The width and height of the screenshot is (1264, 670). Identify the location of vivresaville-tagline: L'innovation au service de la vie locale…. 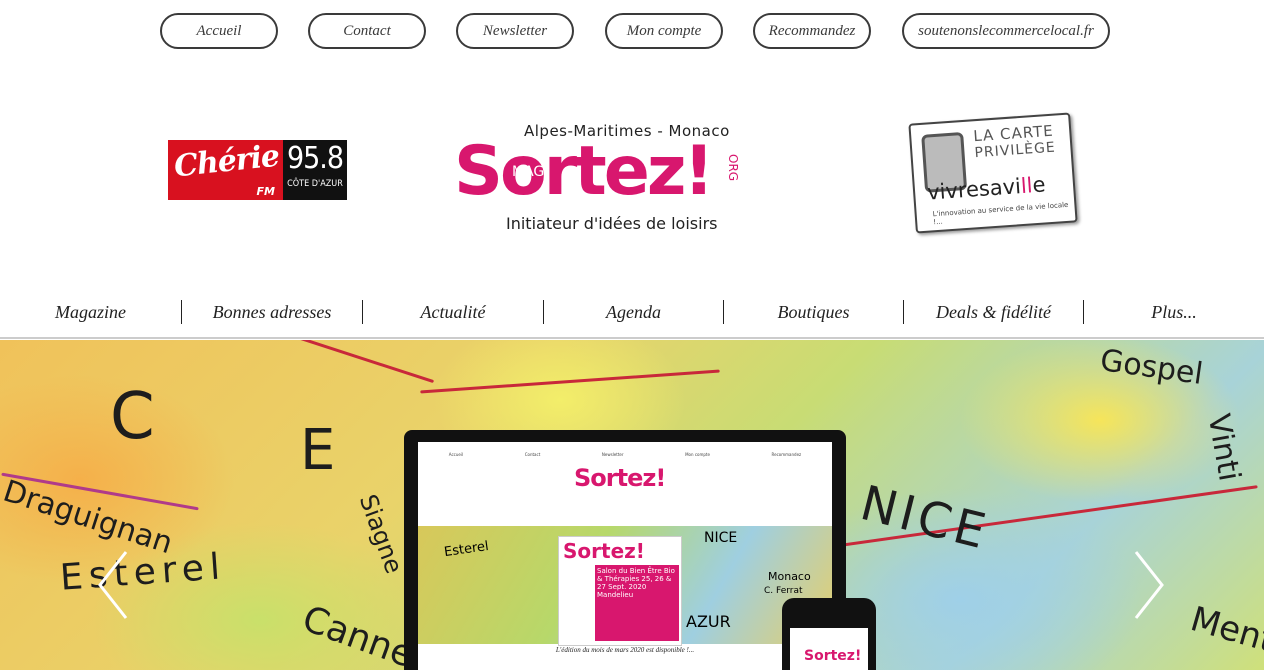
(1000, 213).